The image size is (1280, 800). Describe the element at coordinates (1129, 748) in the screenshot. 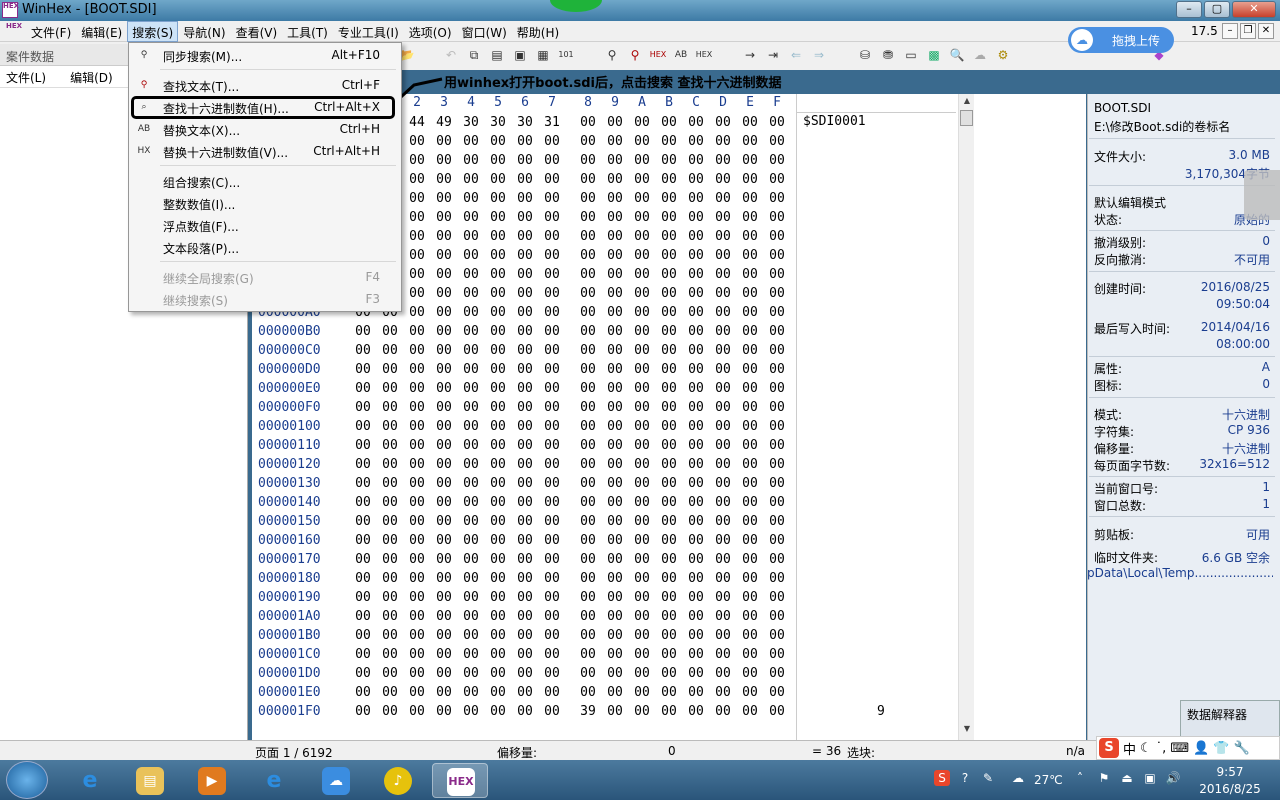

I see `ime-language: 中` at that location.